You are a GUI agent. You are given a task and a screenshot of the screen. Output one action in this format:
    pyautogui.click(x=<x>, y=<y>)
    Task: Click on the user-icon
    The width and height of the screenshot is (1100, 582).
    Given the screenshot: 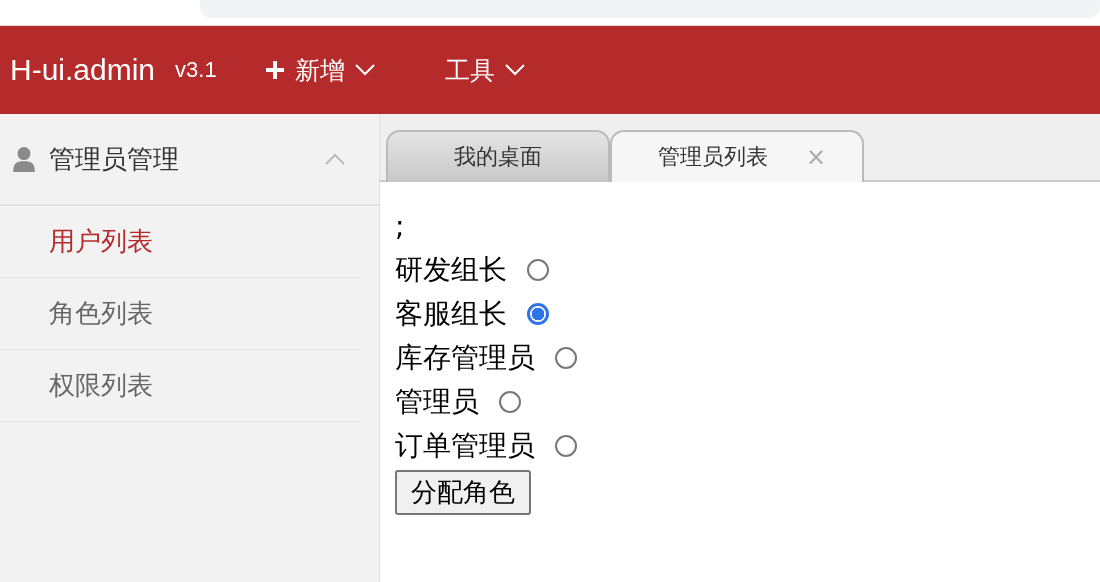 What is the action you would take?
    pyautogui.click(x=24, y=159)
    